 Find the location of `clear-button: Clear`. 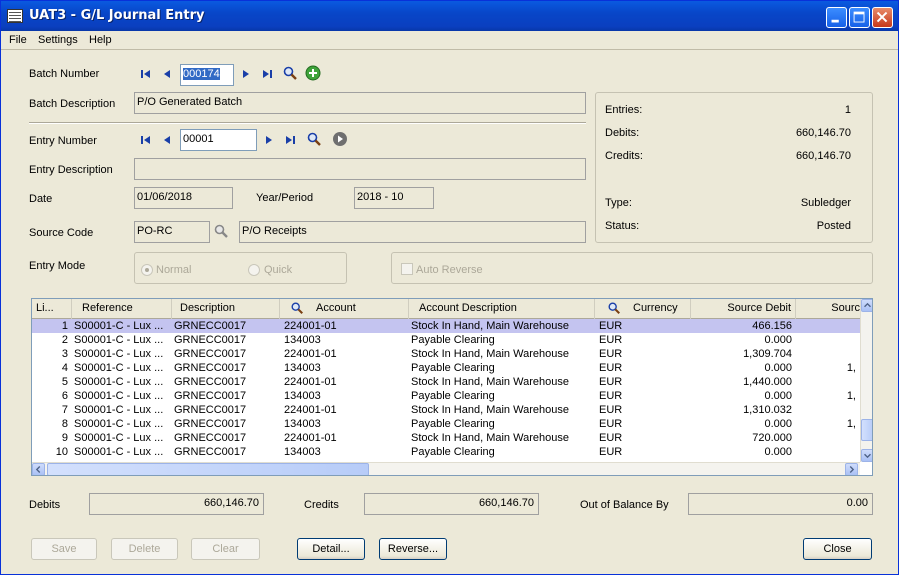

clear-button: Clear is located at coordinates (225, 549).